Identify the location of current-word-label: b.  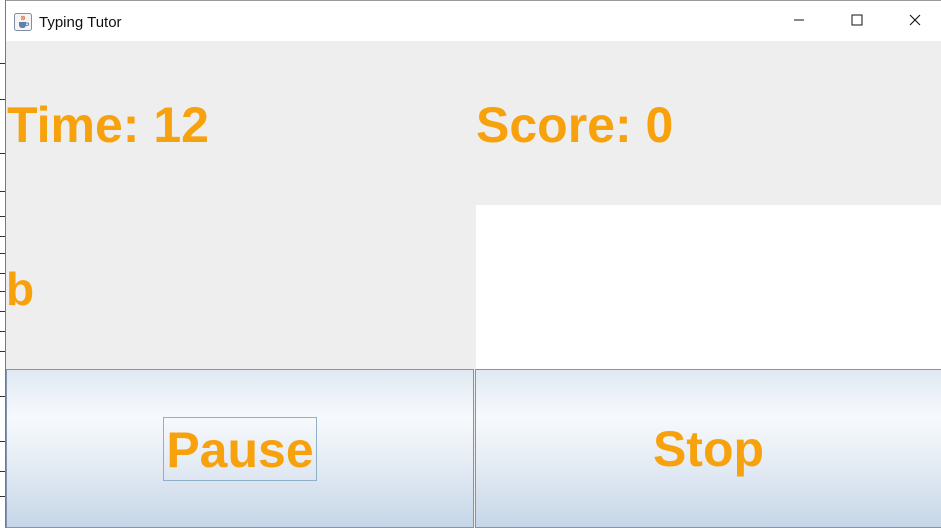
(20, 289).